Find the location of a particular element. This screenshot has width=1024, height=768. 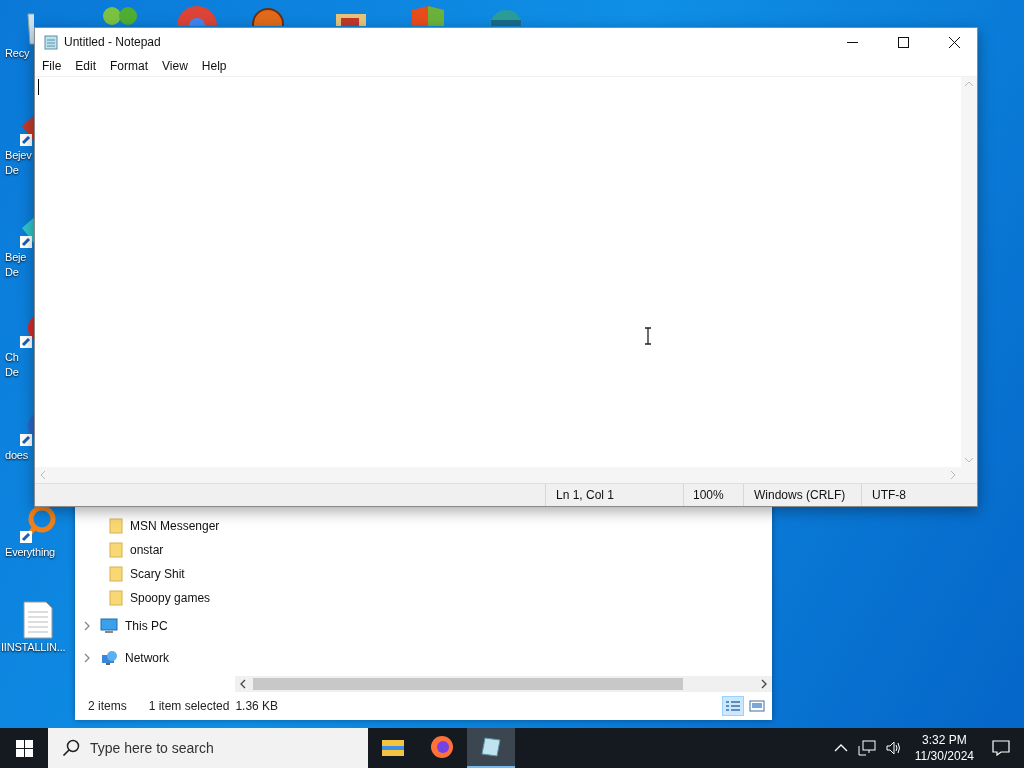

menu-item: Edit is located at coordinates (86, 66).